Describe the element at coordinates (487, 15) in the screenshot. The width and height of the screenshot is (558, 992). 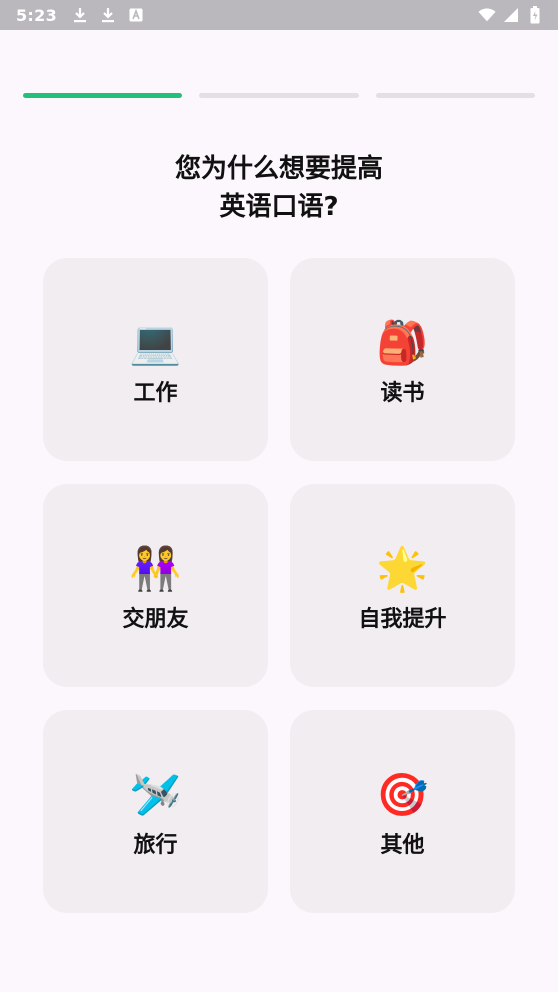
I see `wifi-icon` at that location.